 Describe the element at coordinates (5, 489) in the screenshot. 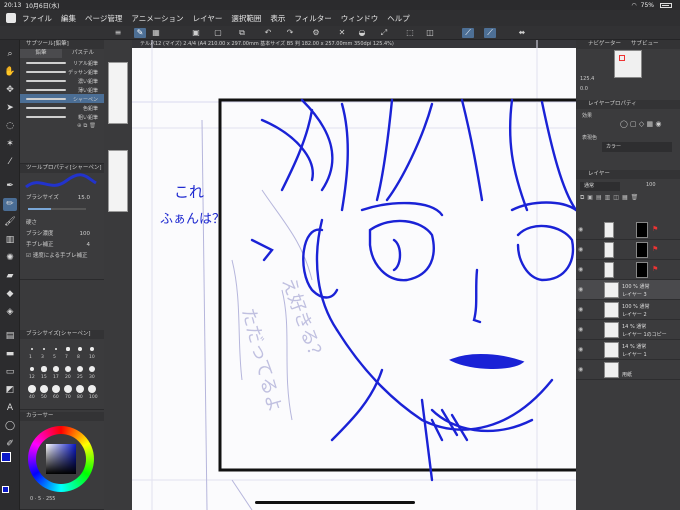

I see `main-color-small-swatch` at that location.